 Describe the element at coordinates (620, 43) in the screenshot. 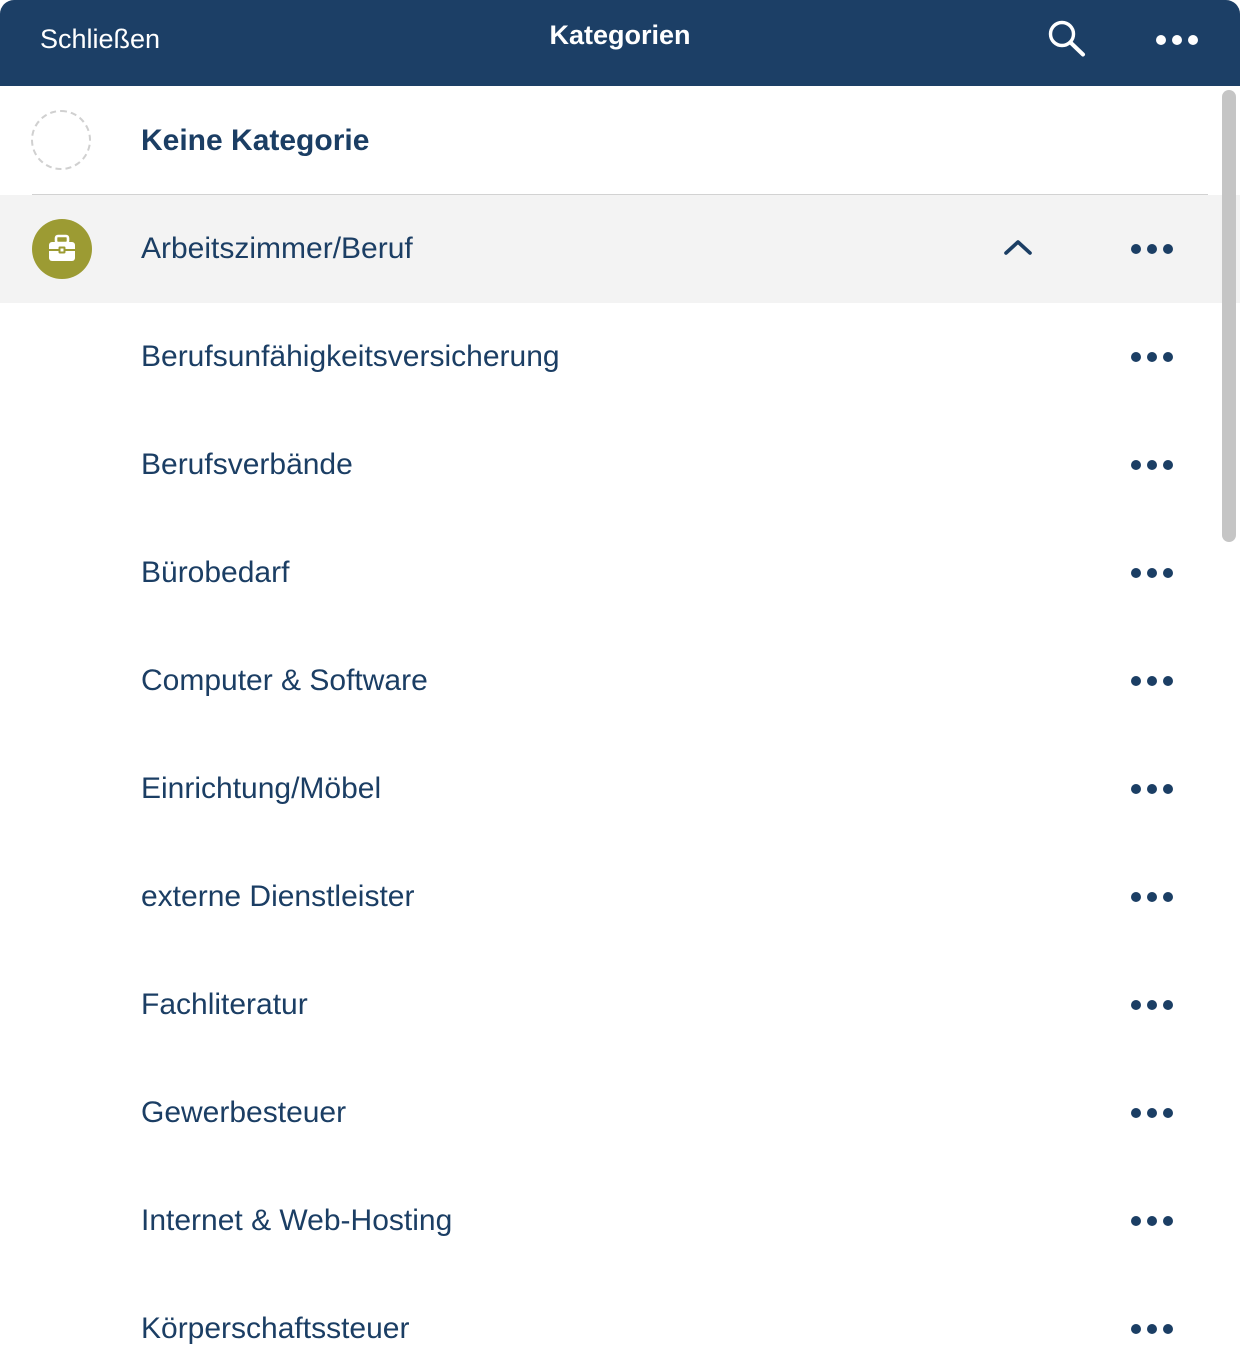

I see `header-bar: Schließen Kategorien` at that location.